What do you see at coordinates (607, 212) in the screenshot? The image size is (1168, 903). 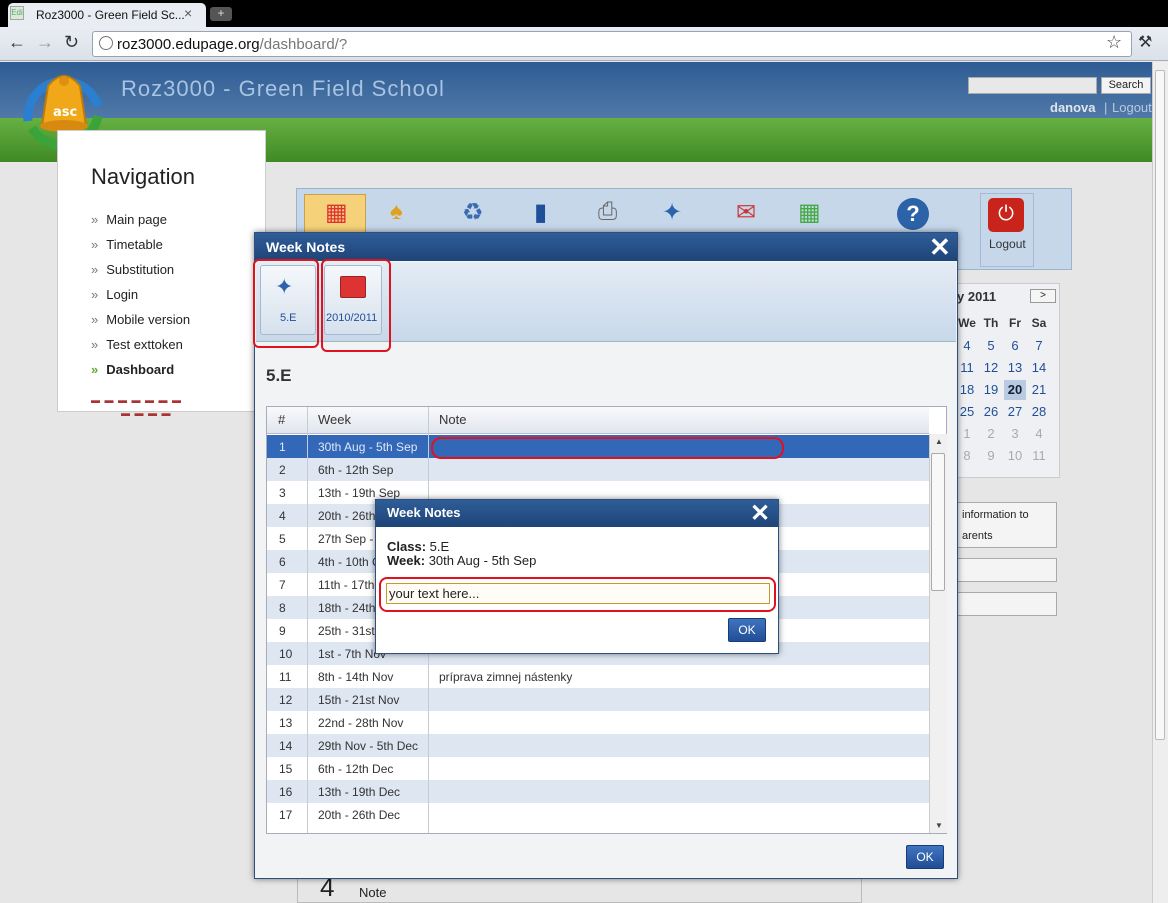 I see `printer-icon: ⎙` at bounding box center [607, 212].